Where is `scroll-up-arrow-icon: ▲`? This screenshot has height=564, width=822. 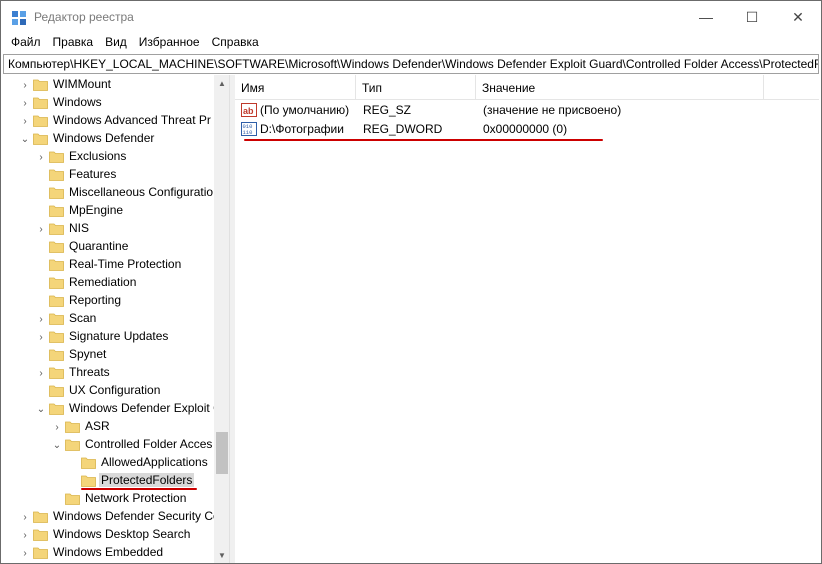
scroll-up-arrow-icon: ▲ is located at coordinates (221, 83).